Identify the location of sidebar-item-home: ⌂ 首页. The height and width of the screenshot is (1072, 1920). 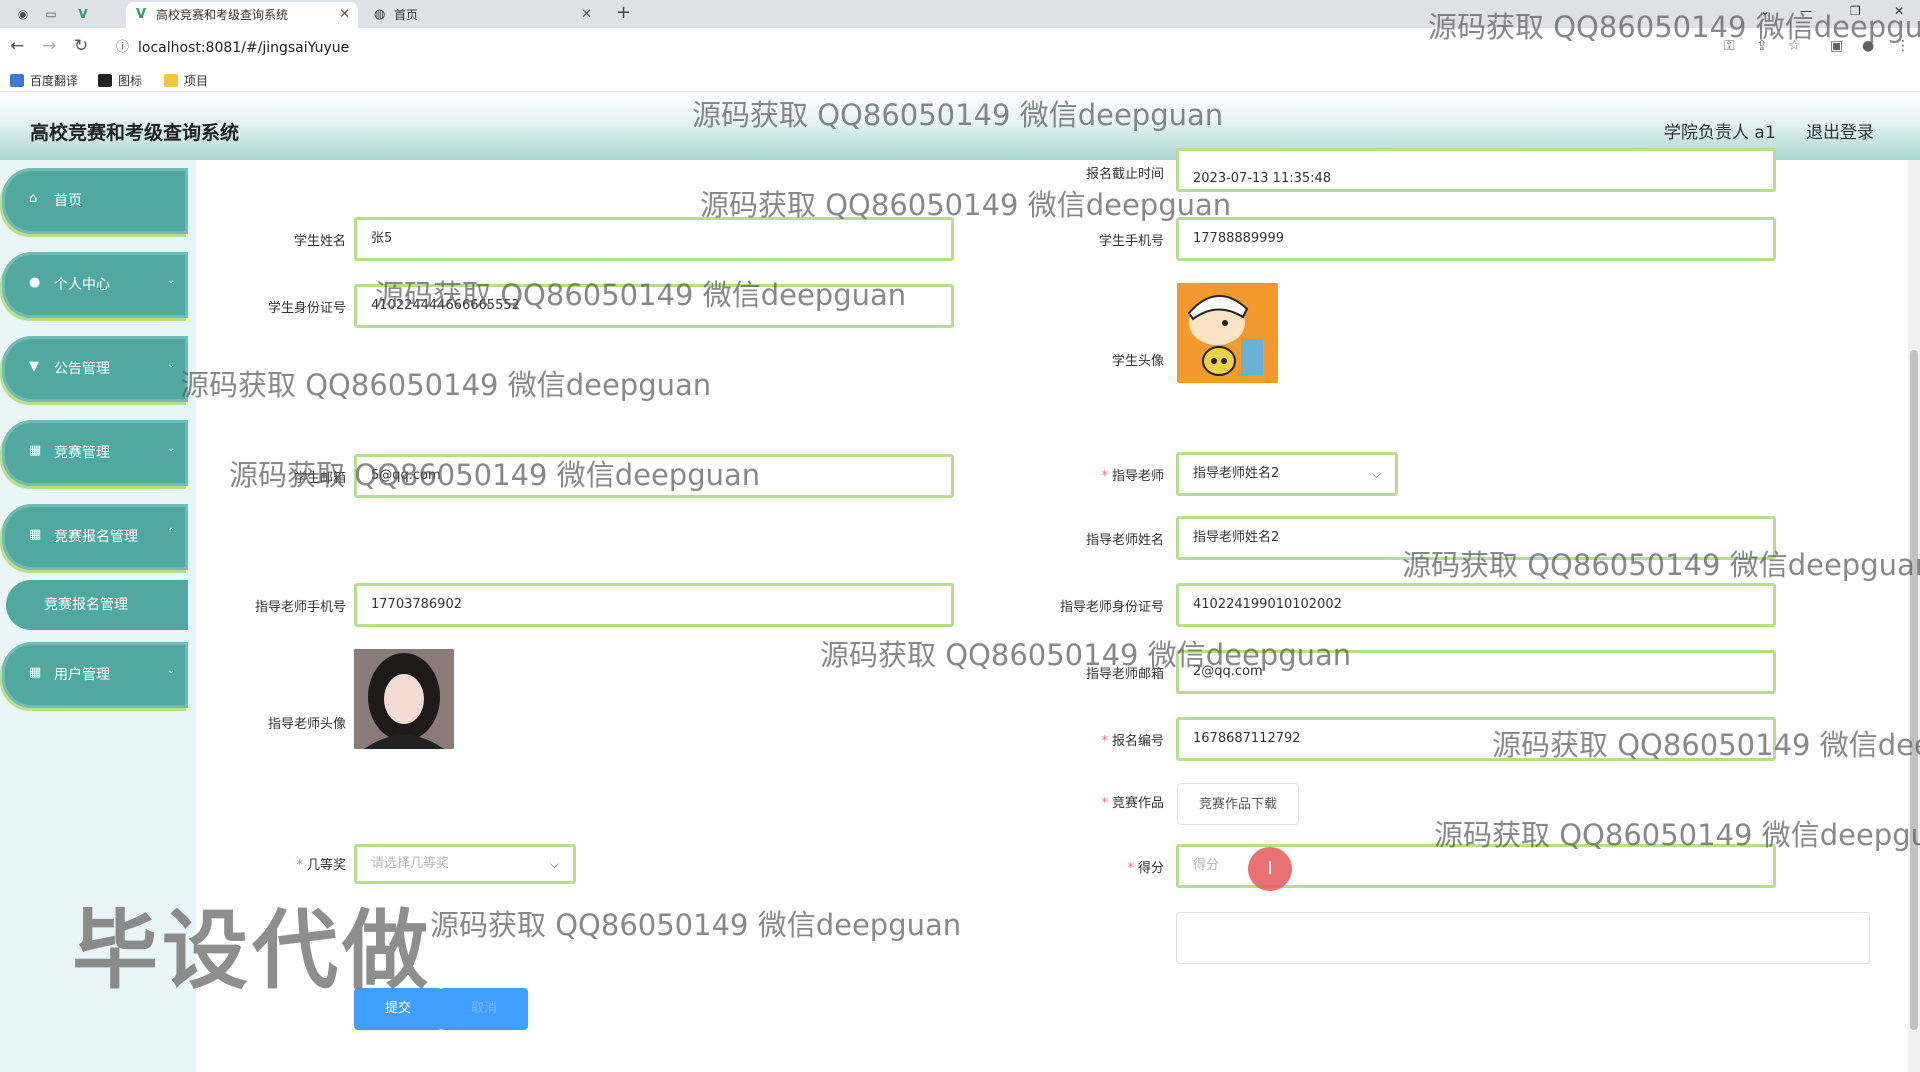
(95, 201).